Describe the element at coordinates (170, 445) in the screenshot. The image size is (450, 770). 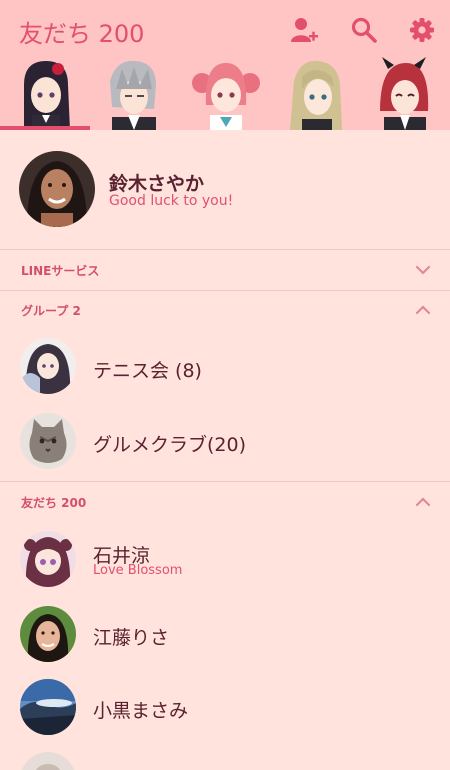
I see `group-name: グルメクラブ(20)` at that location.